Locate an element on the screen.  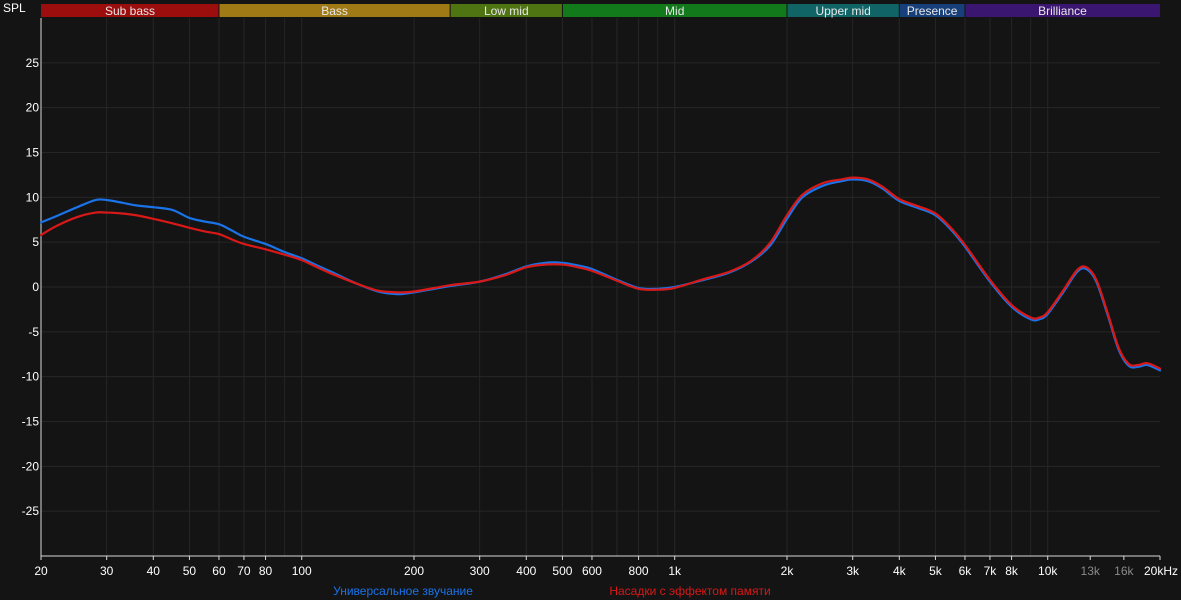
x-tick-label: 50 is located at coordinates (190, 571).